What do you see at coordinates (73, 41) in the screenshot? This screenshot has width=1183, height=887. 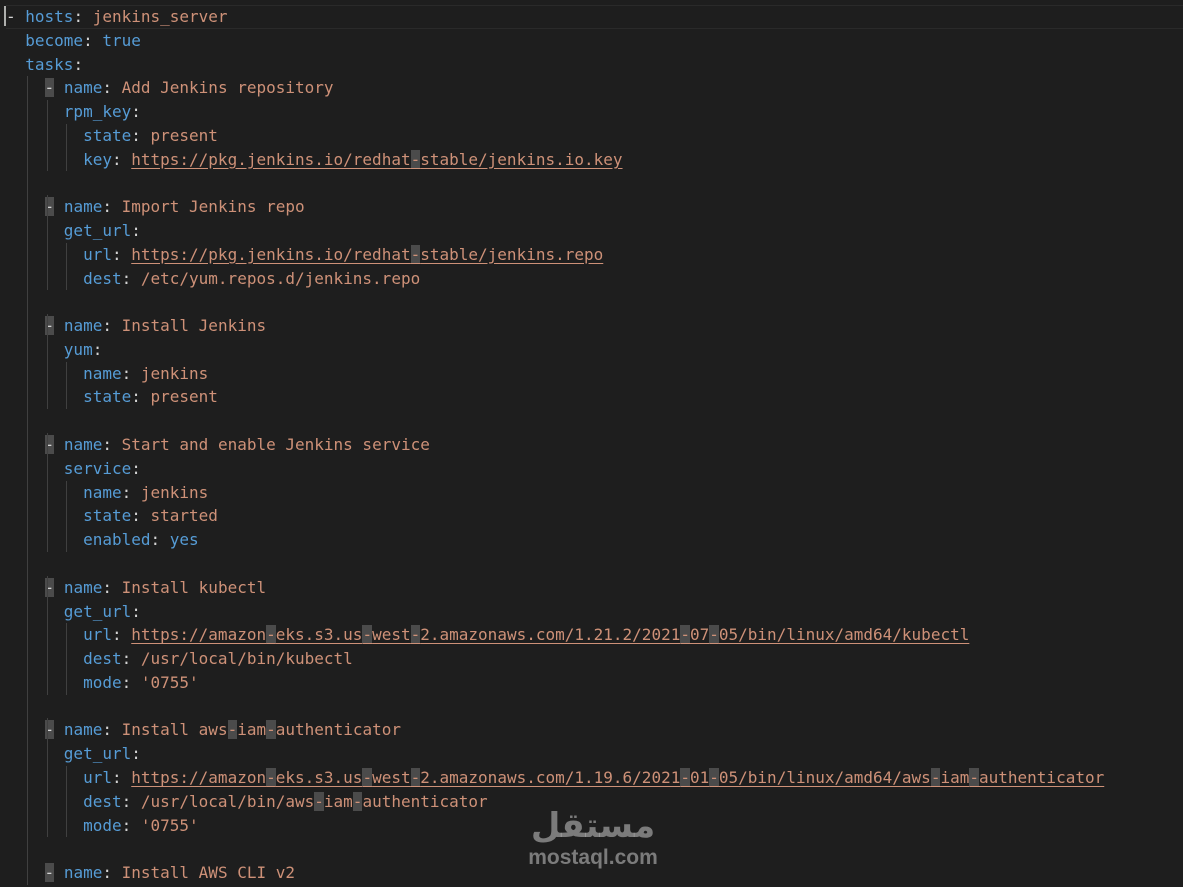 I see `code-line: become: true` at bounding box center [73, 41].